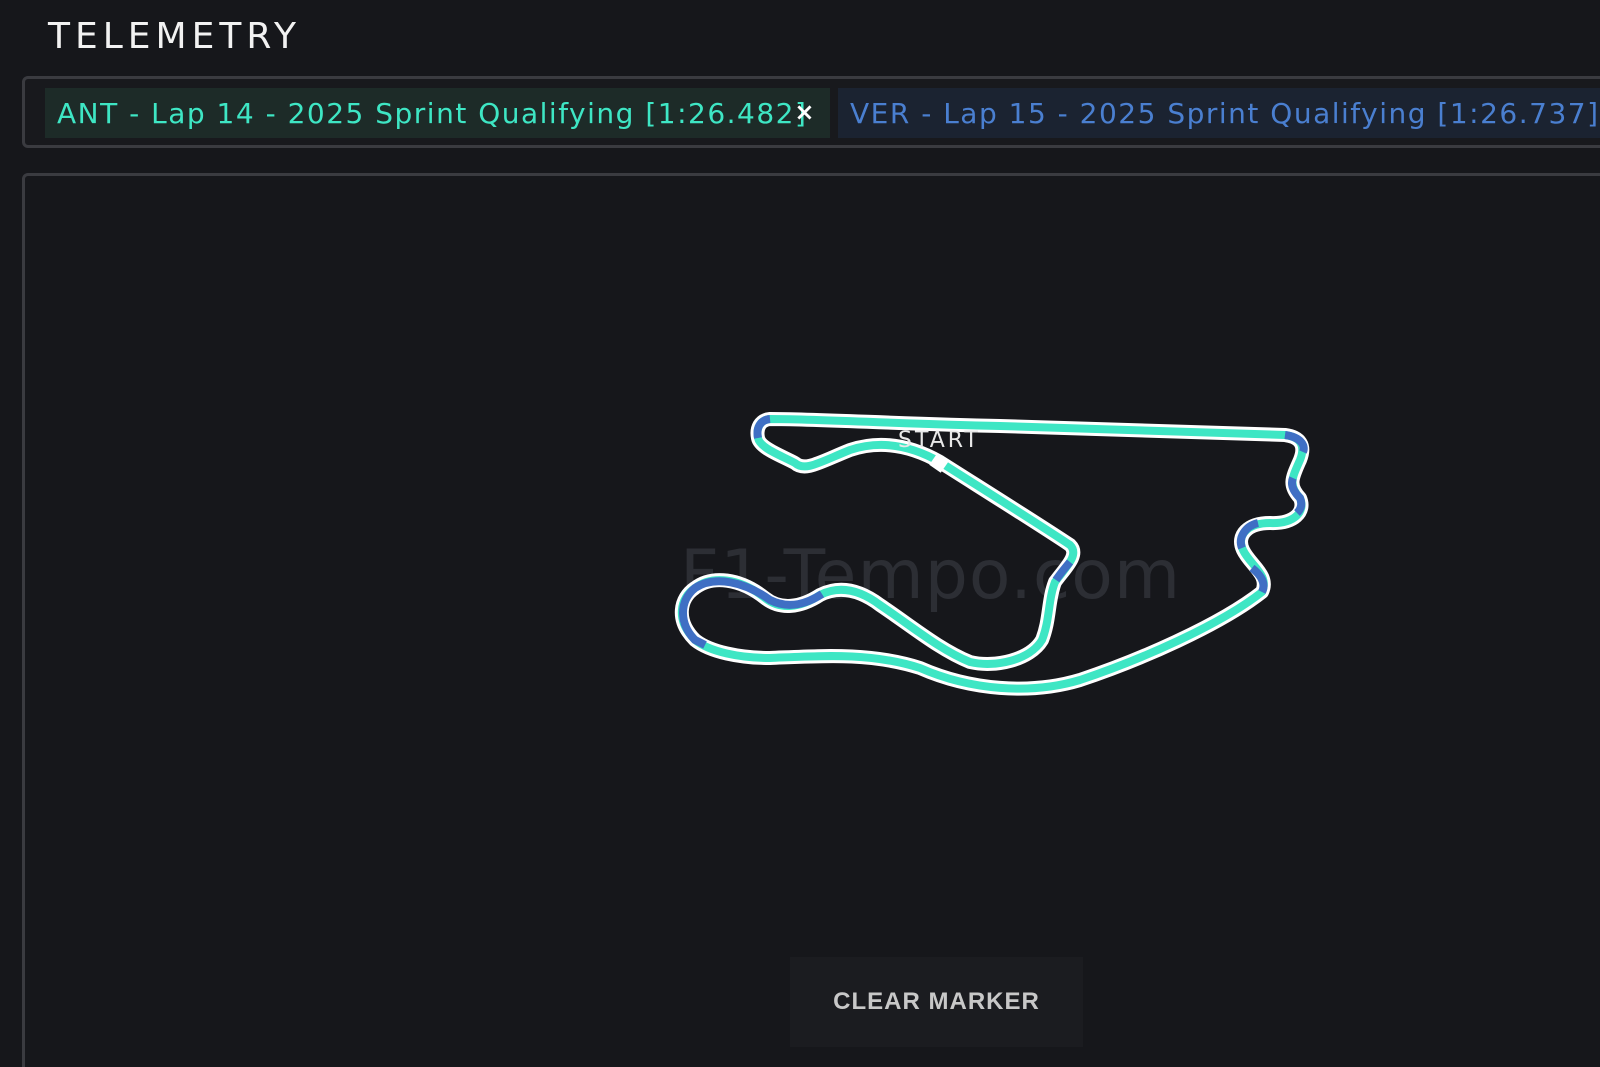  I want to click on track-outline, so click(992, 554).